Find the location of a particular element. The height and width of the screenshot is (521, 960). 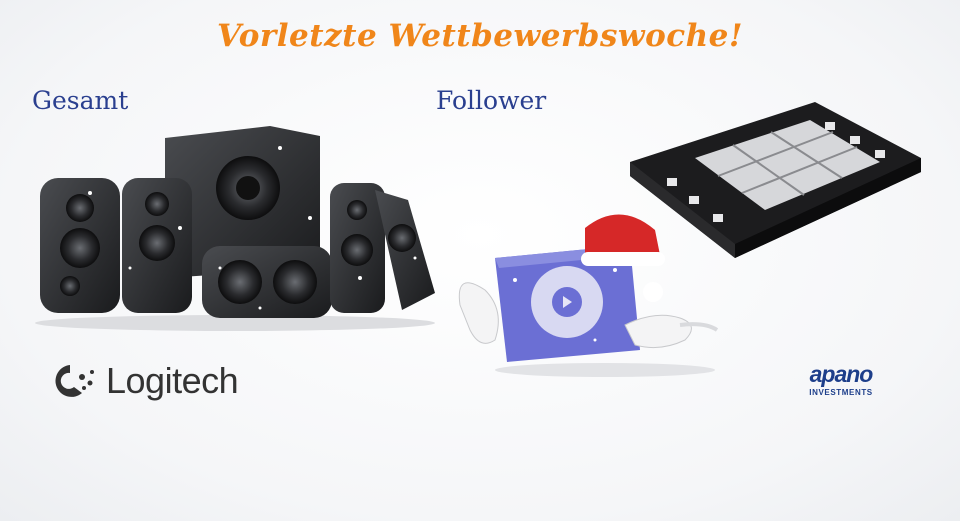

apano-logo: apano INVESTMENTS is located at coordinates (841, 379).